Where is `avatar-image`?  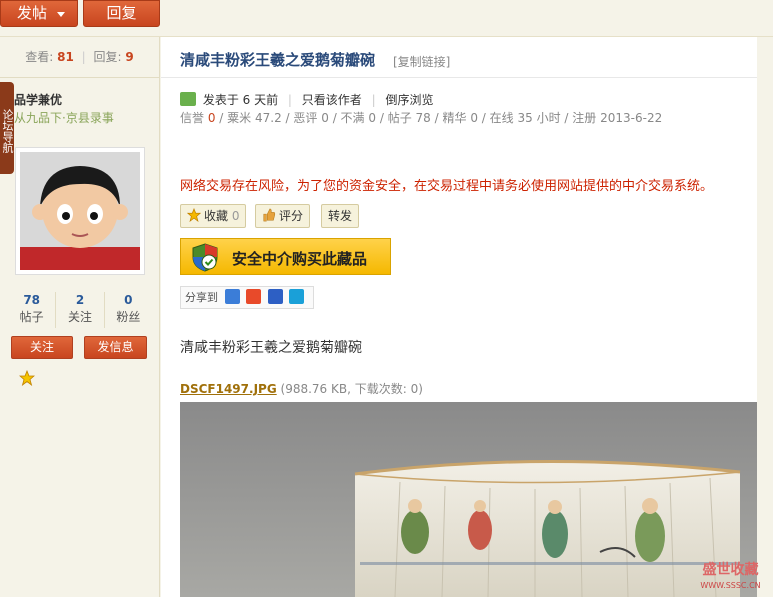
avatar-image is located at coordinates (80, 211).